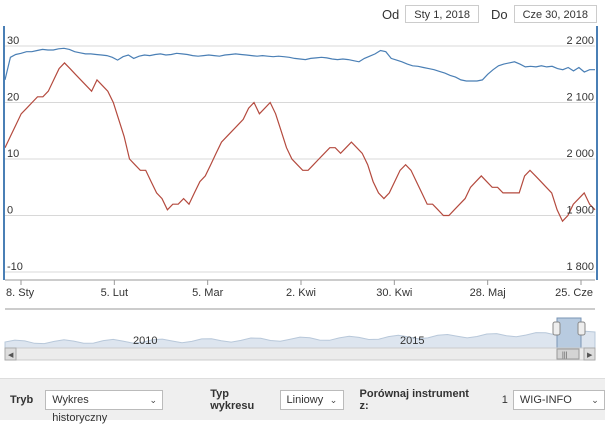  I want to click on date-range: Od Sty 1, 2018 Do Cze 30, 2018, so click(486, 14).